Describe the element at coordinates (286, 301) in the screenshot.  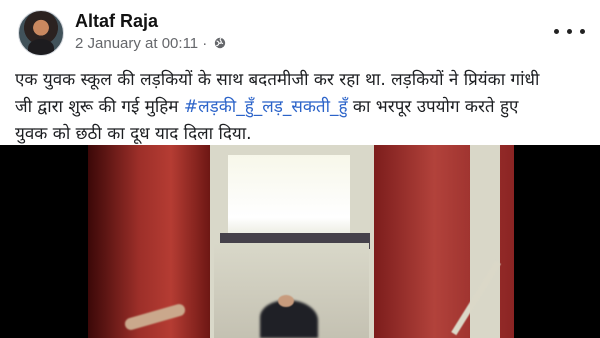
I see `blurred-hand` at that location.